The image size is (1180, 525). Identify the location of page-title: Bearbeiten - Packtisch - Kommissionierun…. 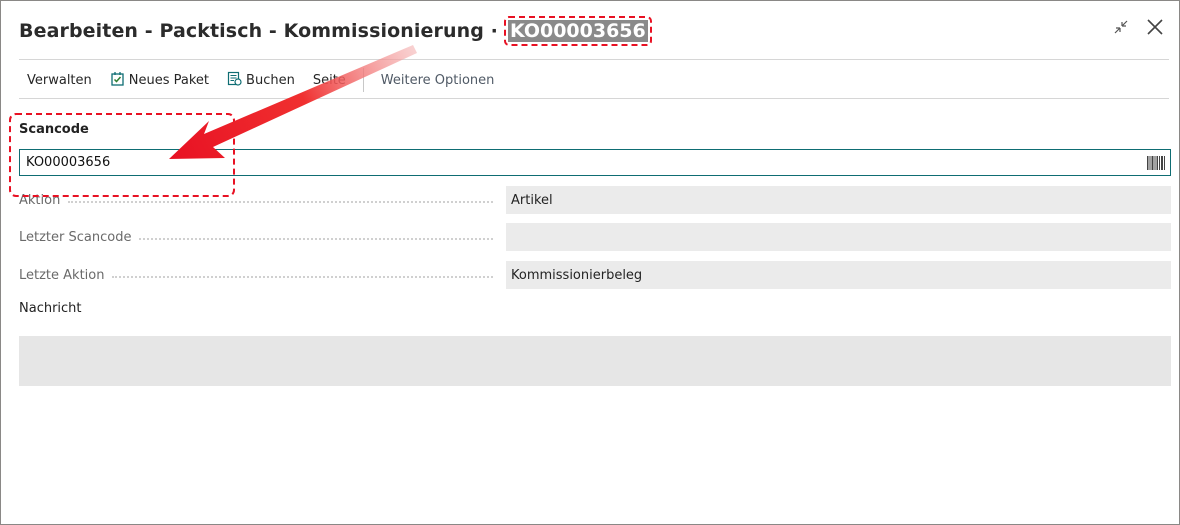
(251, 31).